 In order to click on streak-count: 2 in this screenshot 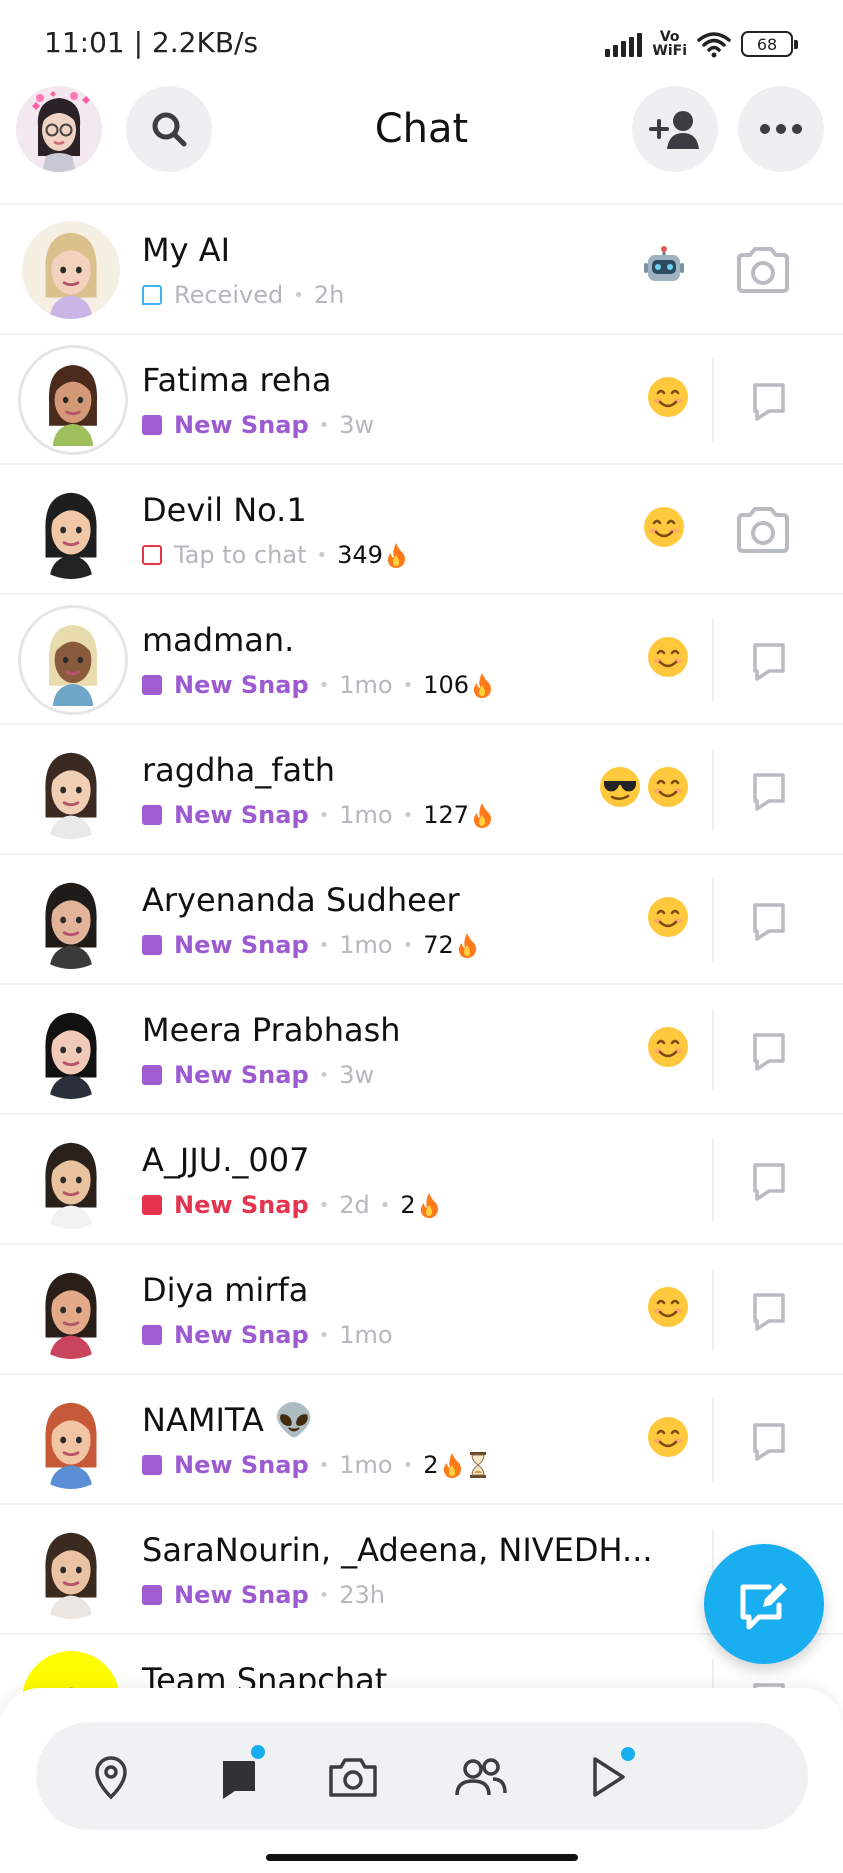, I will do `click(408, 1205)`.